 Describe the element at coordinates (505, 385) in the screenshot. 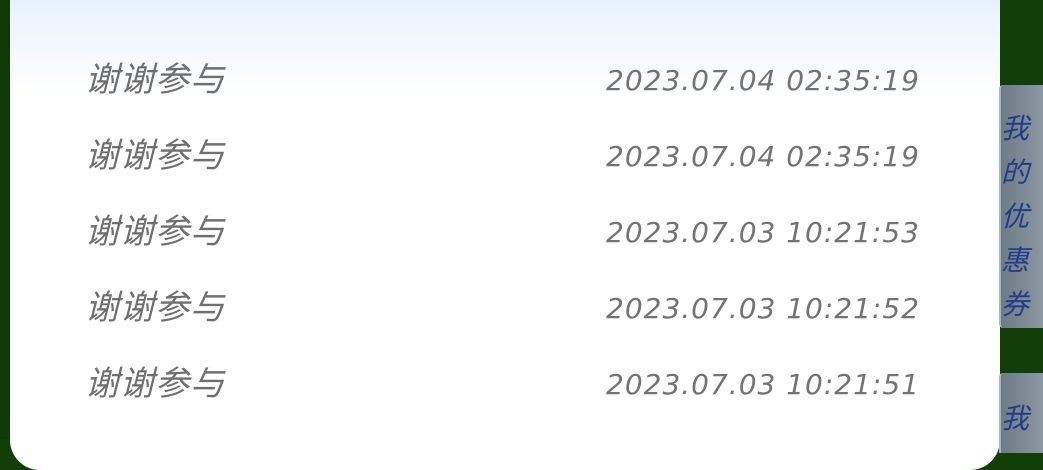

I see `list-item: 谢谢参与 2023.07.03 10:21:51` at that location.